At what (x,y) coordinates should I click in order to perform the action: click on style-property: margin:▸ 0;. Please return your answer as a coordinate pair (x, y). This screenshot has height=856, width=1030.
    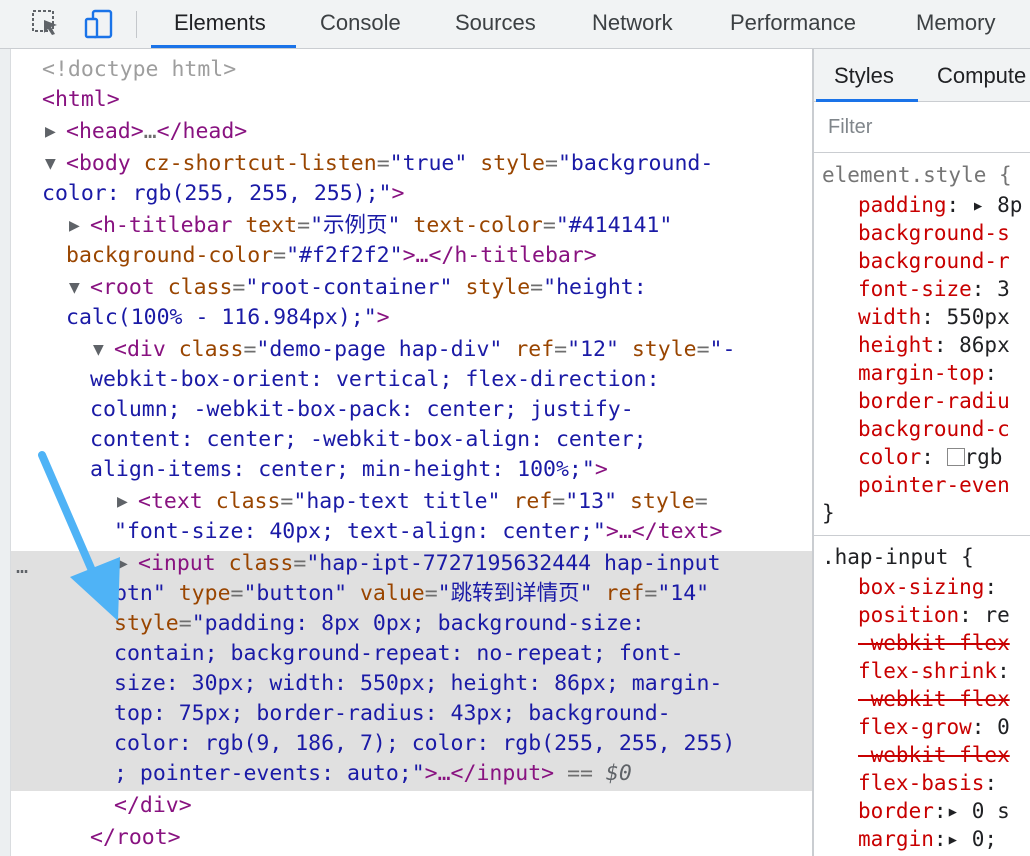
    Looking at the image, I should click on (927, 839).